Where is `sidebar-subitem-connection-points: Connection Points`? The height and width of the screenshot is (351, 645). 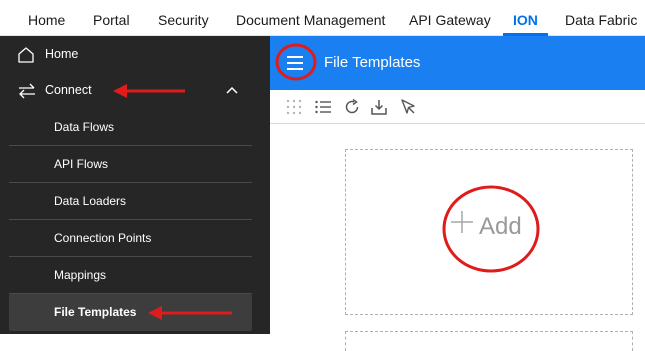 sidebar-subitem-connection-points: Connection Points is located at coordinates (130, 238).